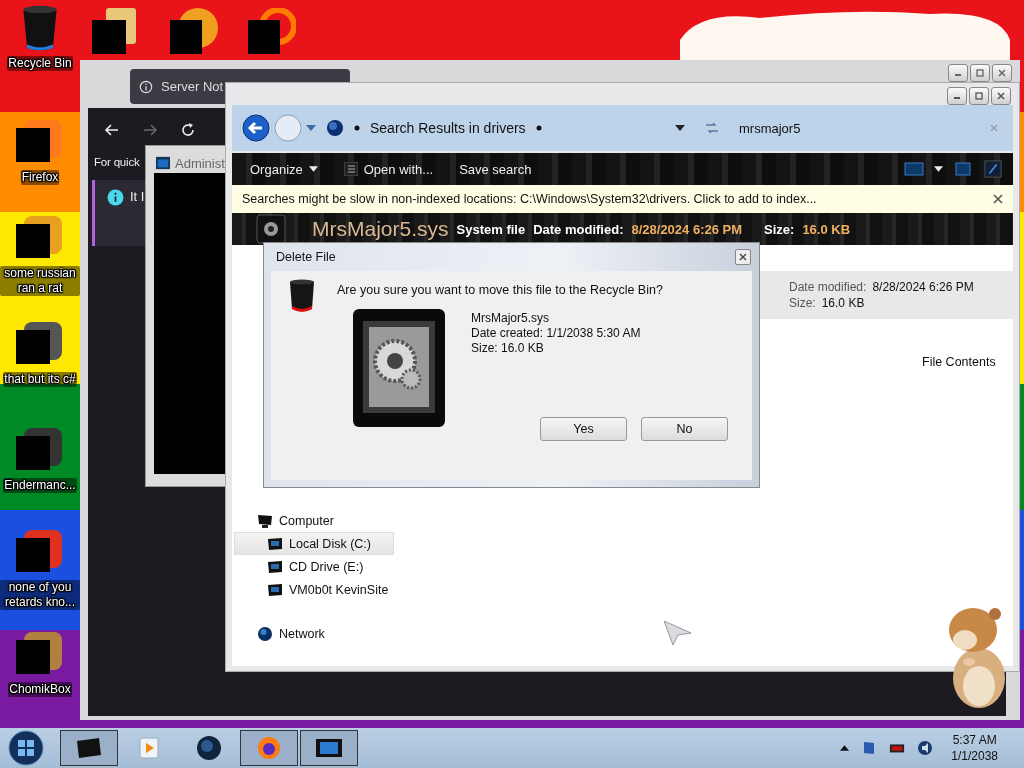 The width and height of the screenshot is (1024, 768). What do you see at coordinates (26, 748) in the screenshot?
I see `start-button` at bounding box center [26, 748].